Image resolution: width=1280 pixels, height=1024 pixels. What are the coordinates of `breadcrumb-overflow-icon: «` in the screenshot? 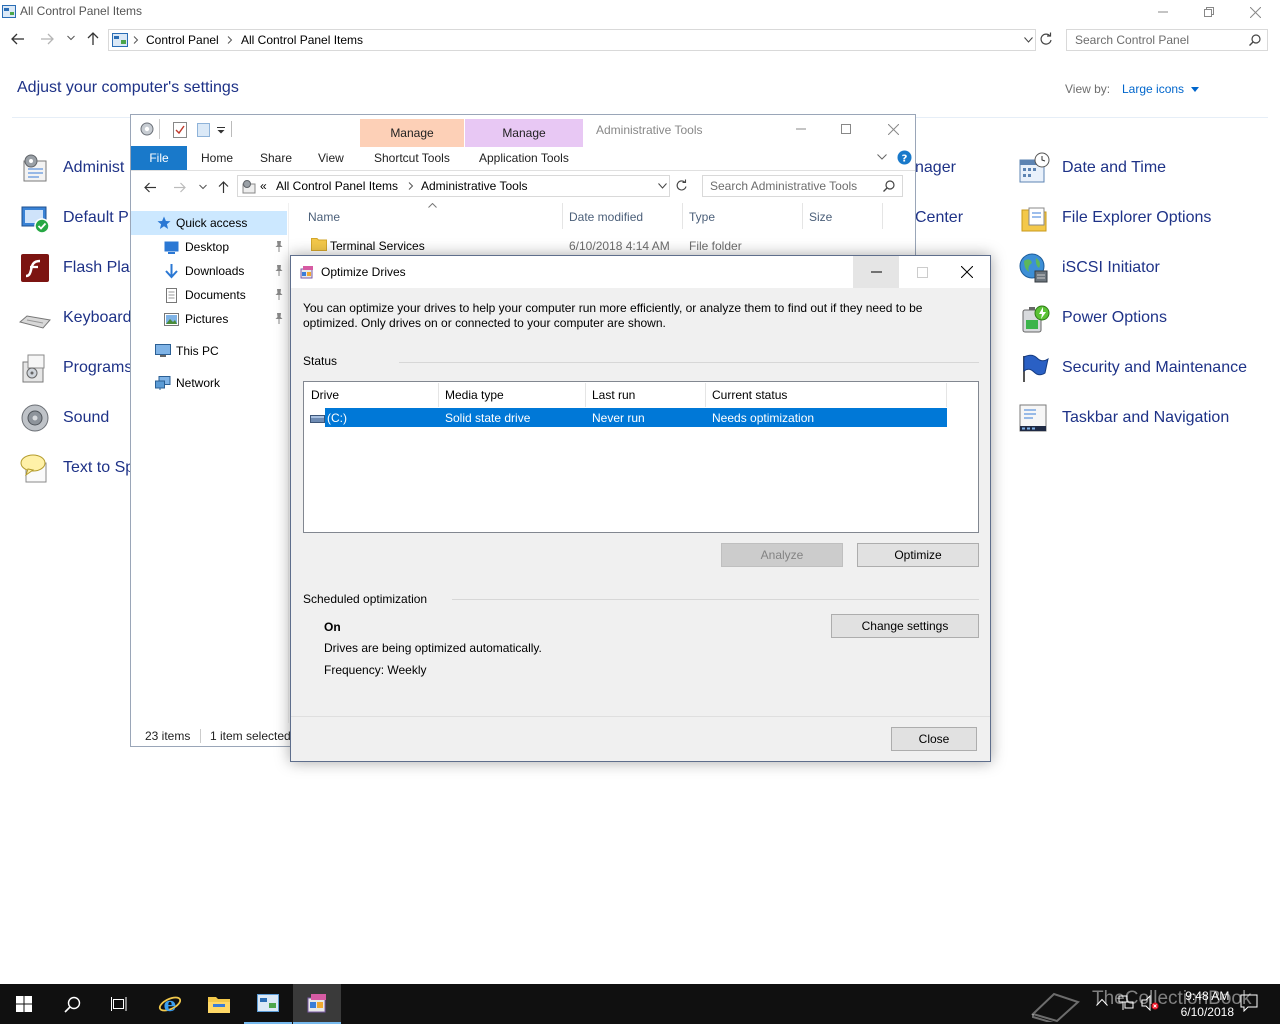 It's located at (263, 186).